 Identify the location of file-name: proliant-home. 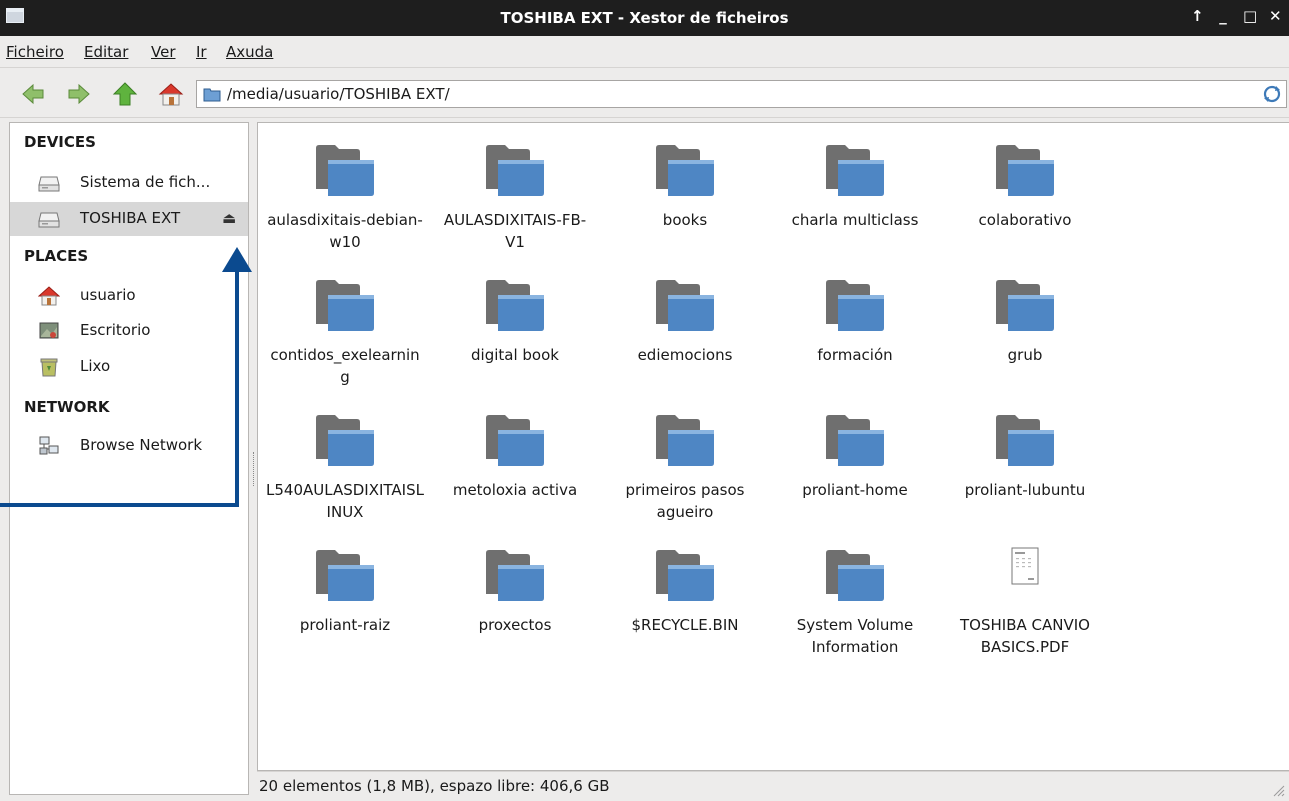
(855, 490).